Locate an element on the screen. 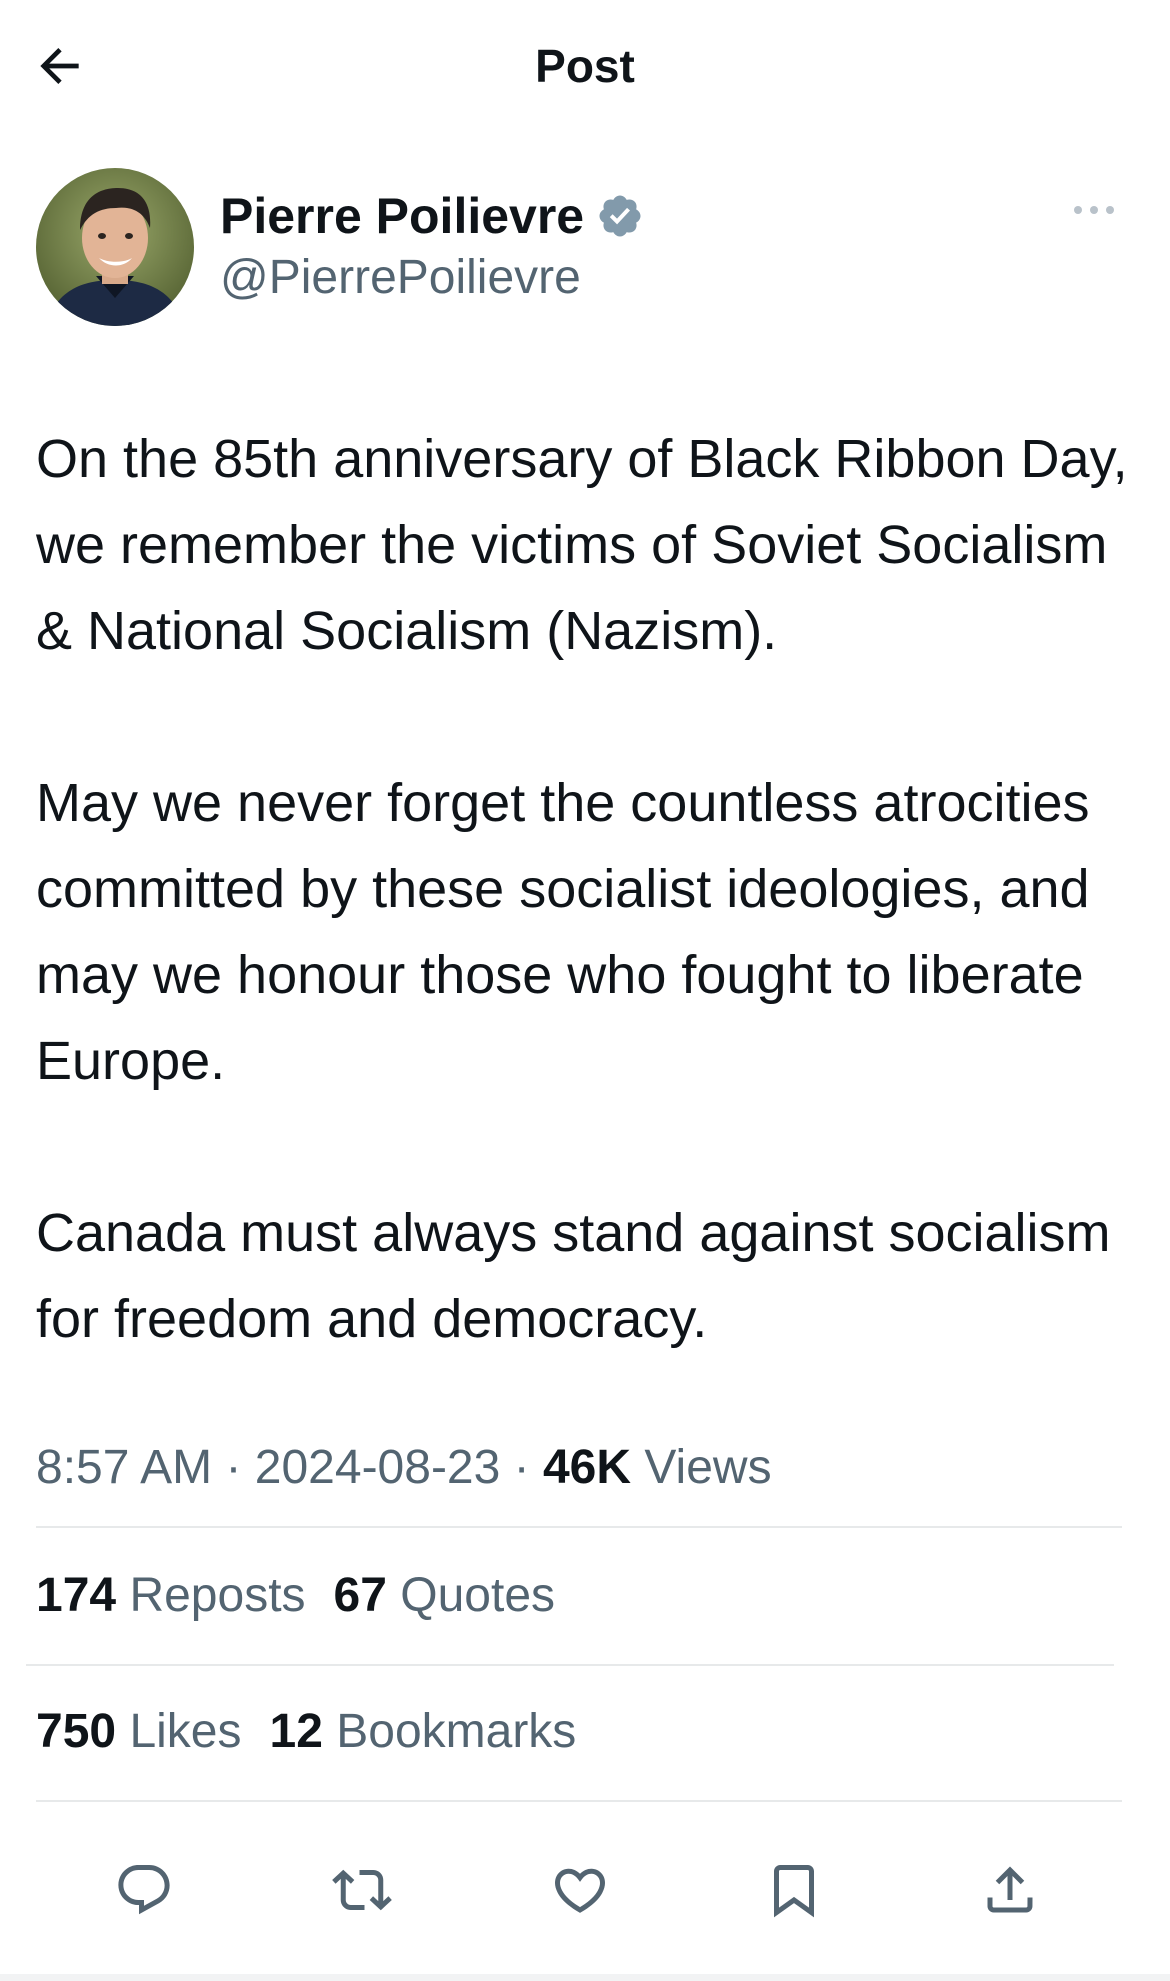  reply-icon is located at coordinates (144, 1890).